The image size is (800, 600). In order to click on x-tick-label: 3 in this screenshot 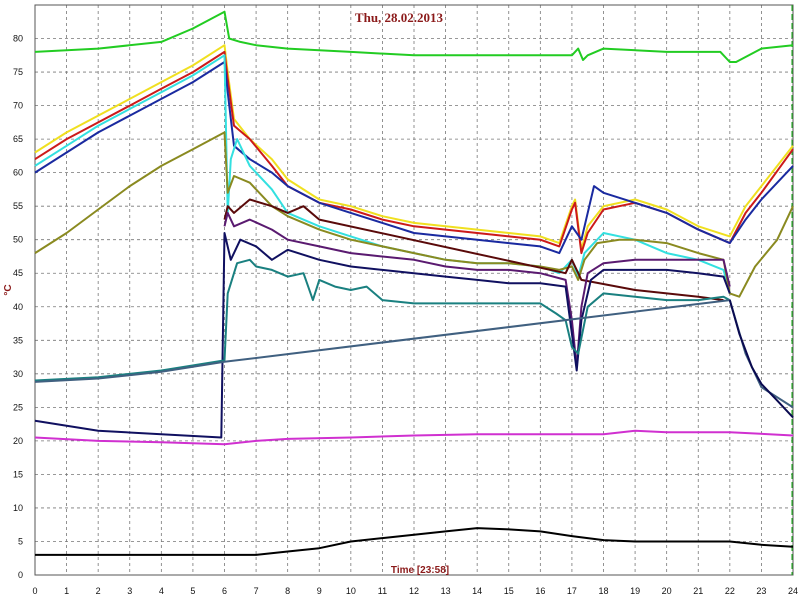, I will do `click(129, 591)`.